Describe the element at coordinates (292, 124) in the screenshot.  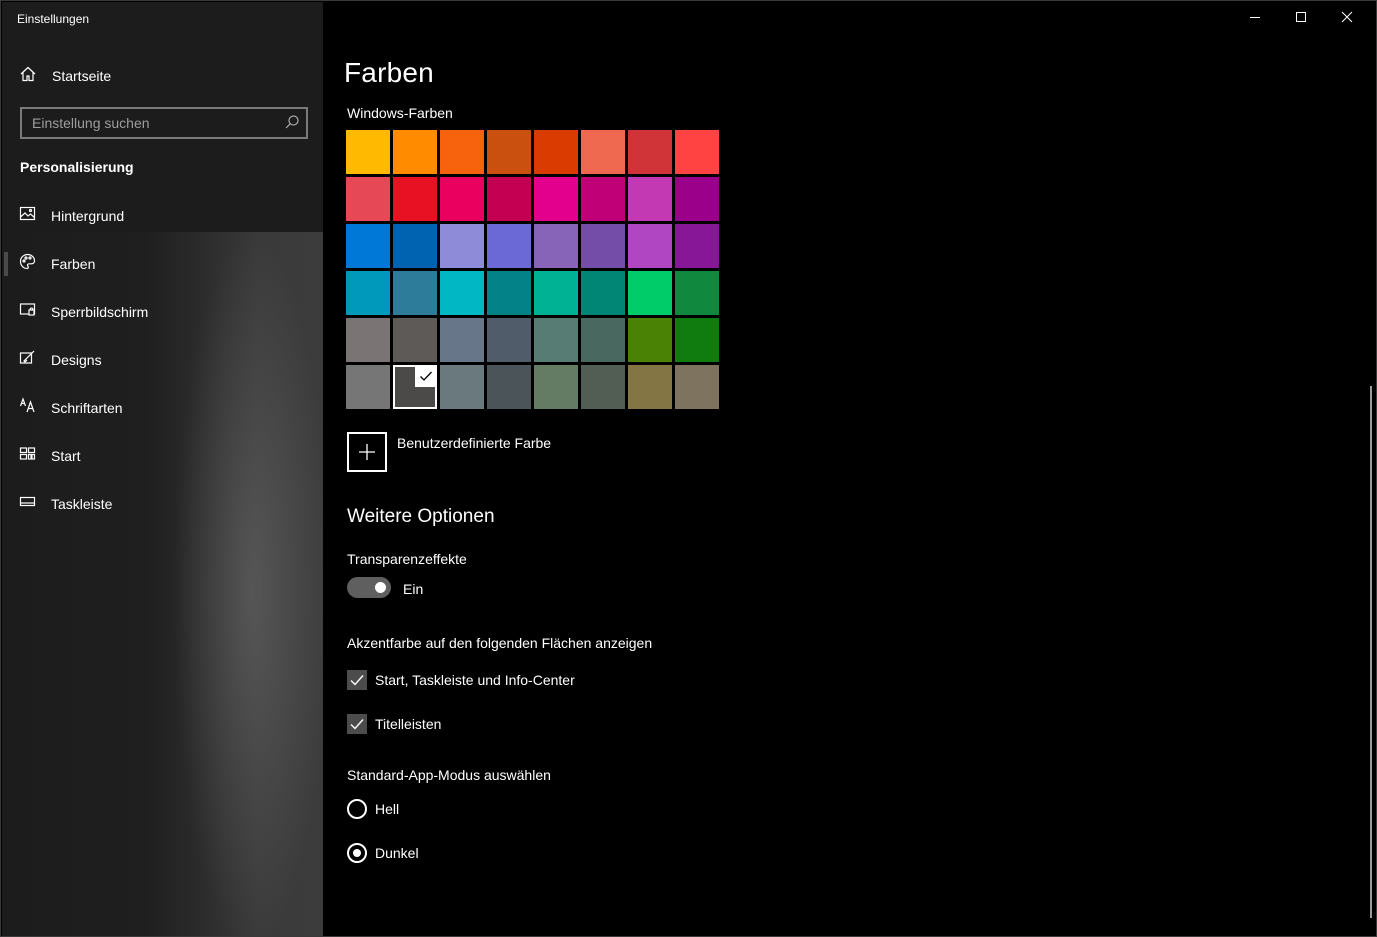
I see `search-icon` at that location.